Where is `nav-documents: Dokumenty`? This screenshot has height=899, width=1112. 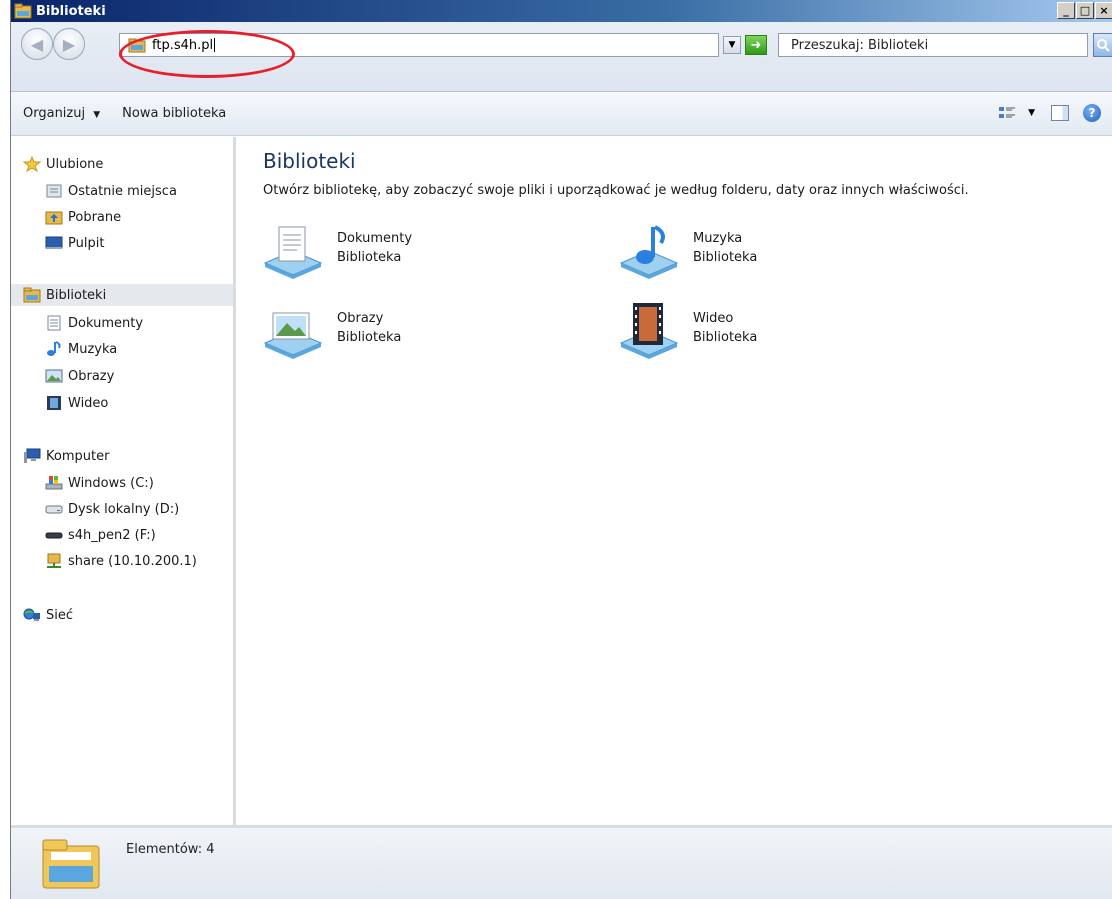
nav-documents: Dokumenty is located at coordinates (94, 323).